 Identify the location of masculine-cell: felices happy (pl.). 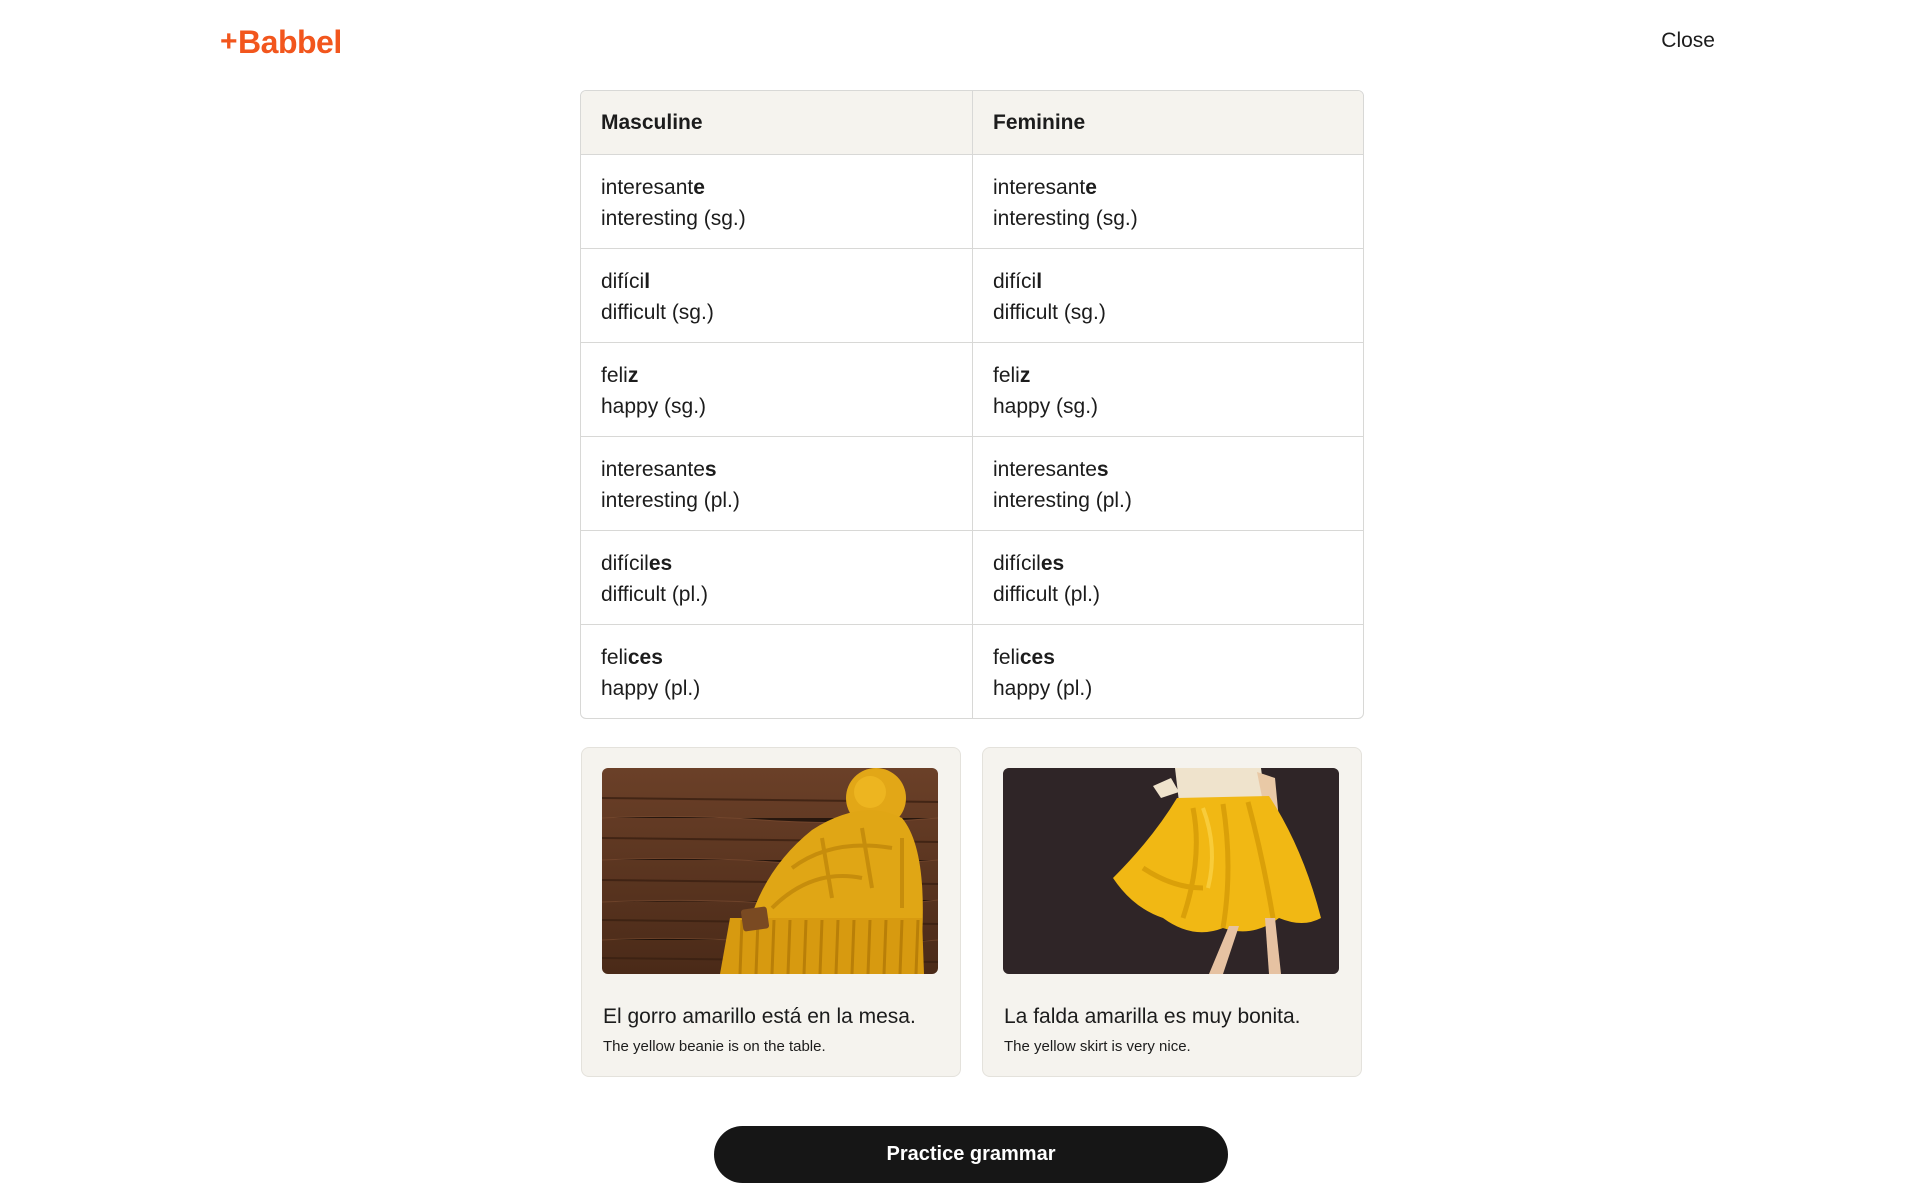
(776, 671).